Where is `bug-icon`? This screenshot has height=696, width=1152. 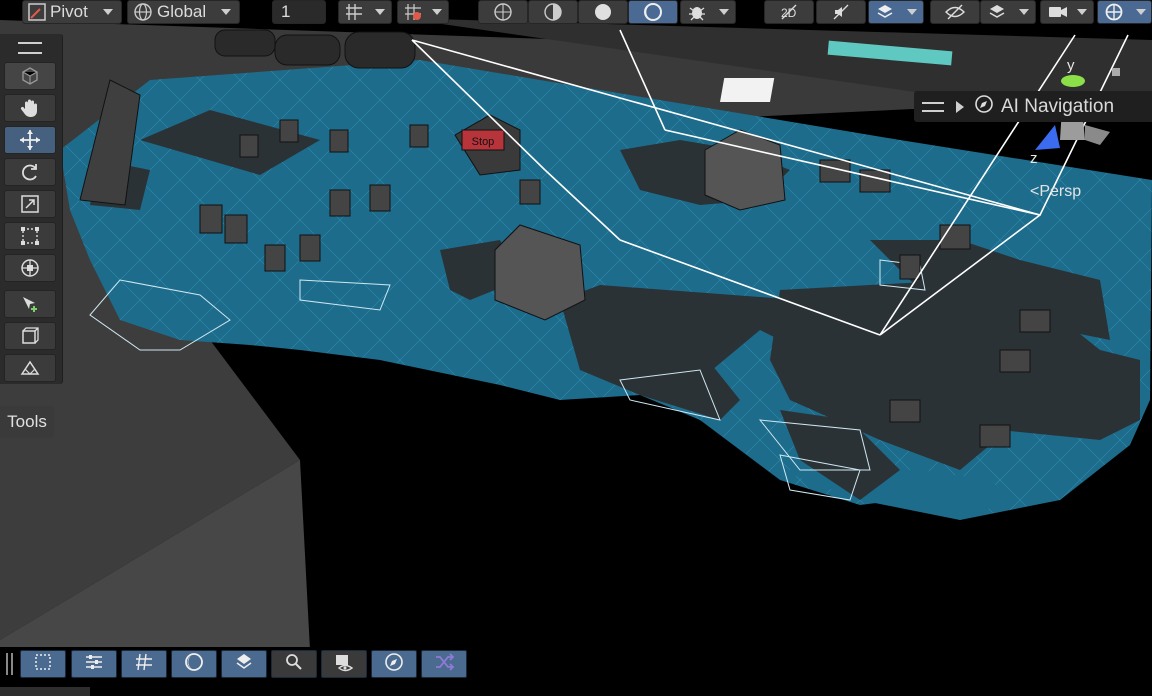 bug-icon is located at coordinates (697, 12).